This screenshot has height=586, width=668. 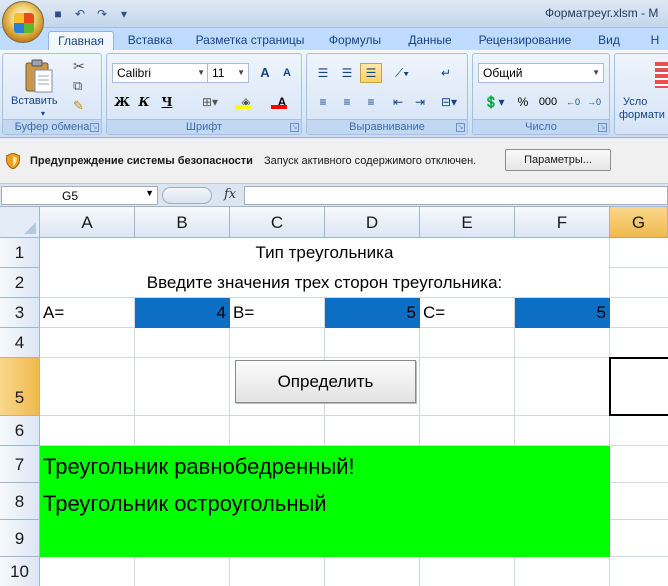 I want to click on formula-bar: G5 ▼ fx, so click(x=334, y=195).